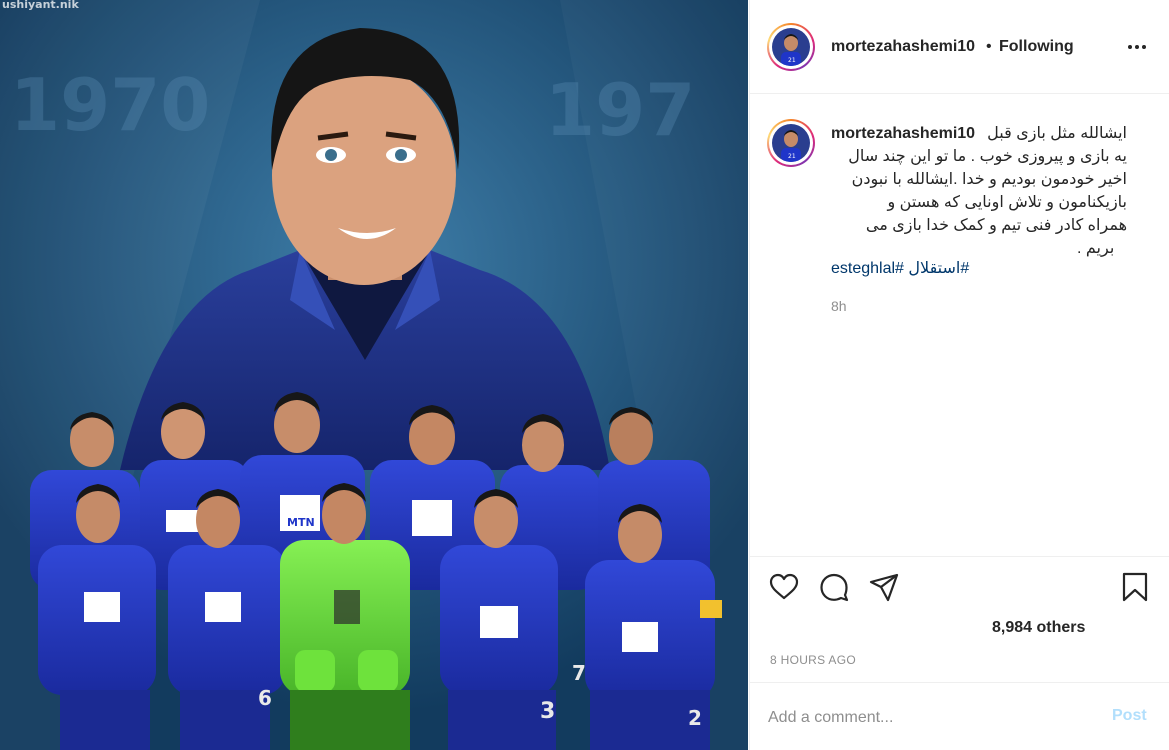  I want to click on background-year-left: 1970, so click(110, 105).